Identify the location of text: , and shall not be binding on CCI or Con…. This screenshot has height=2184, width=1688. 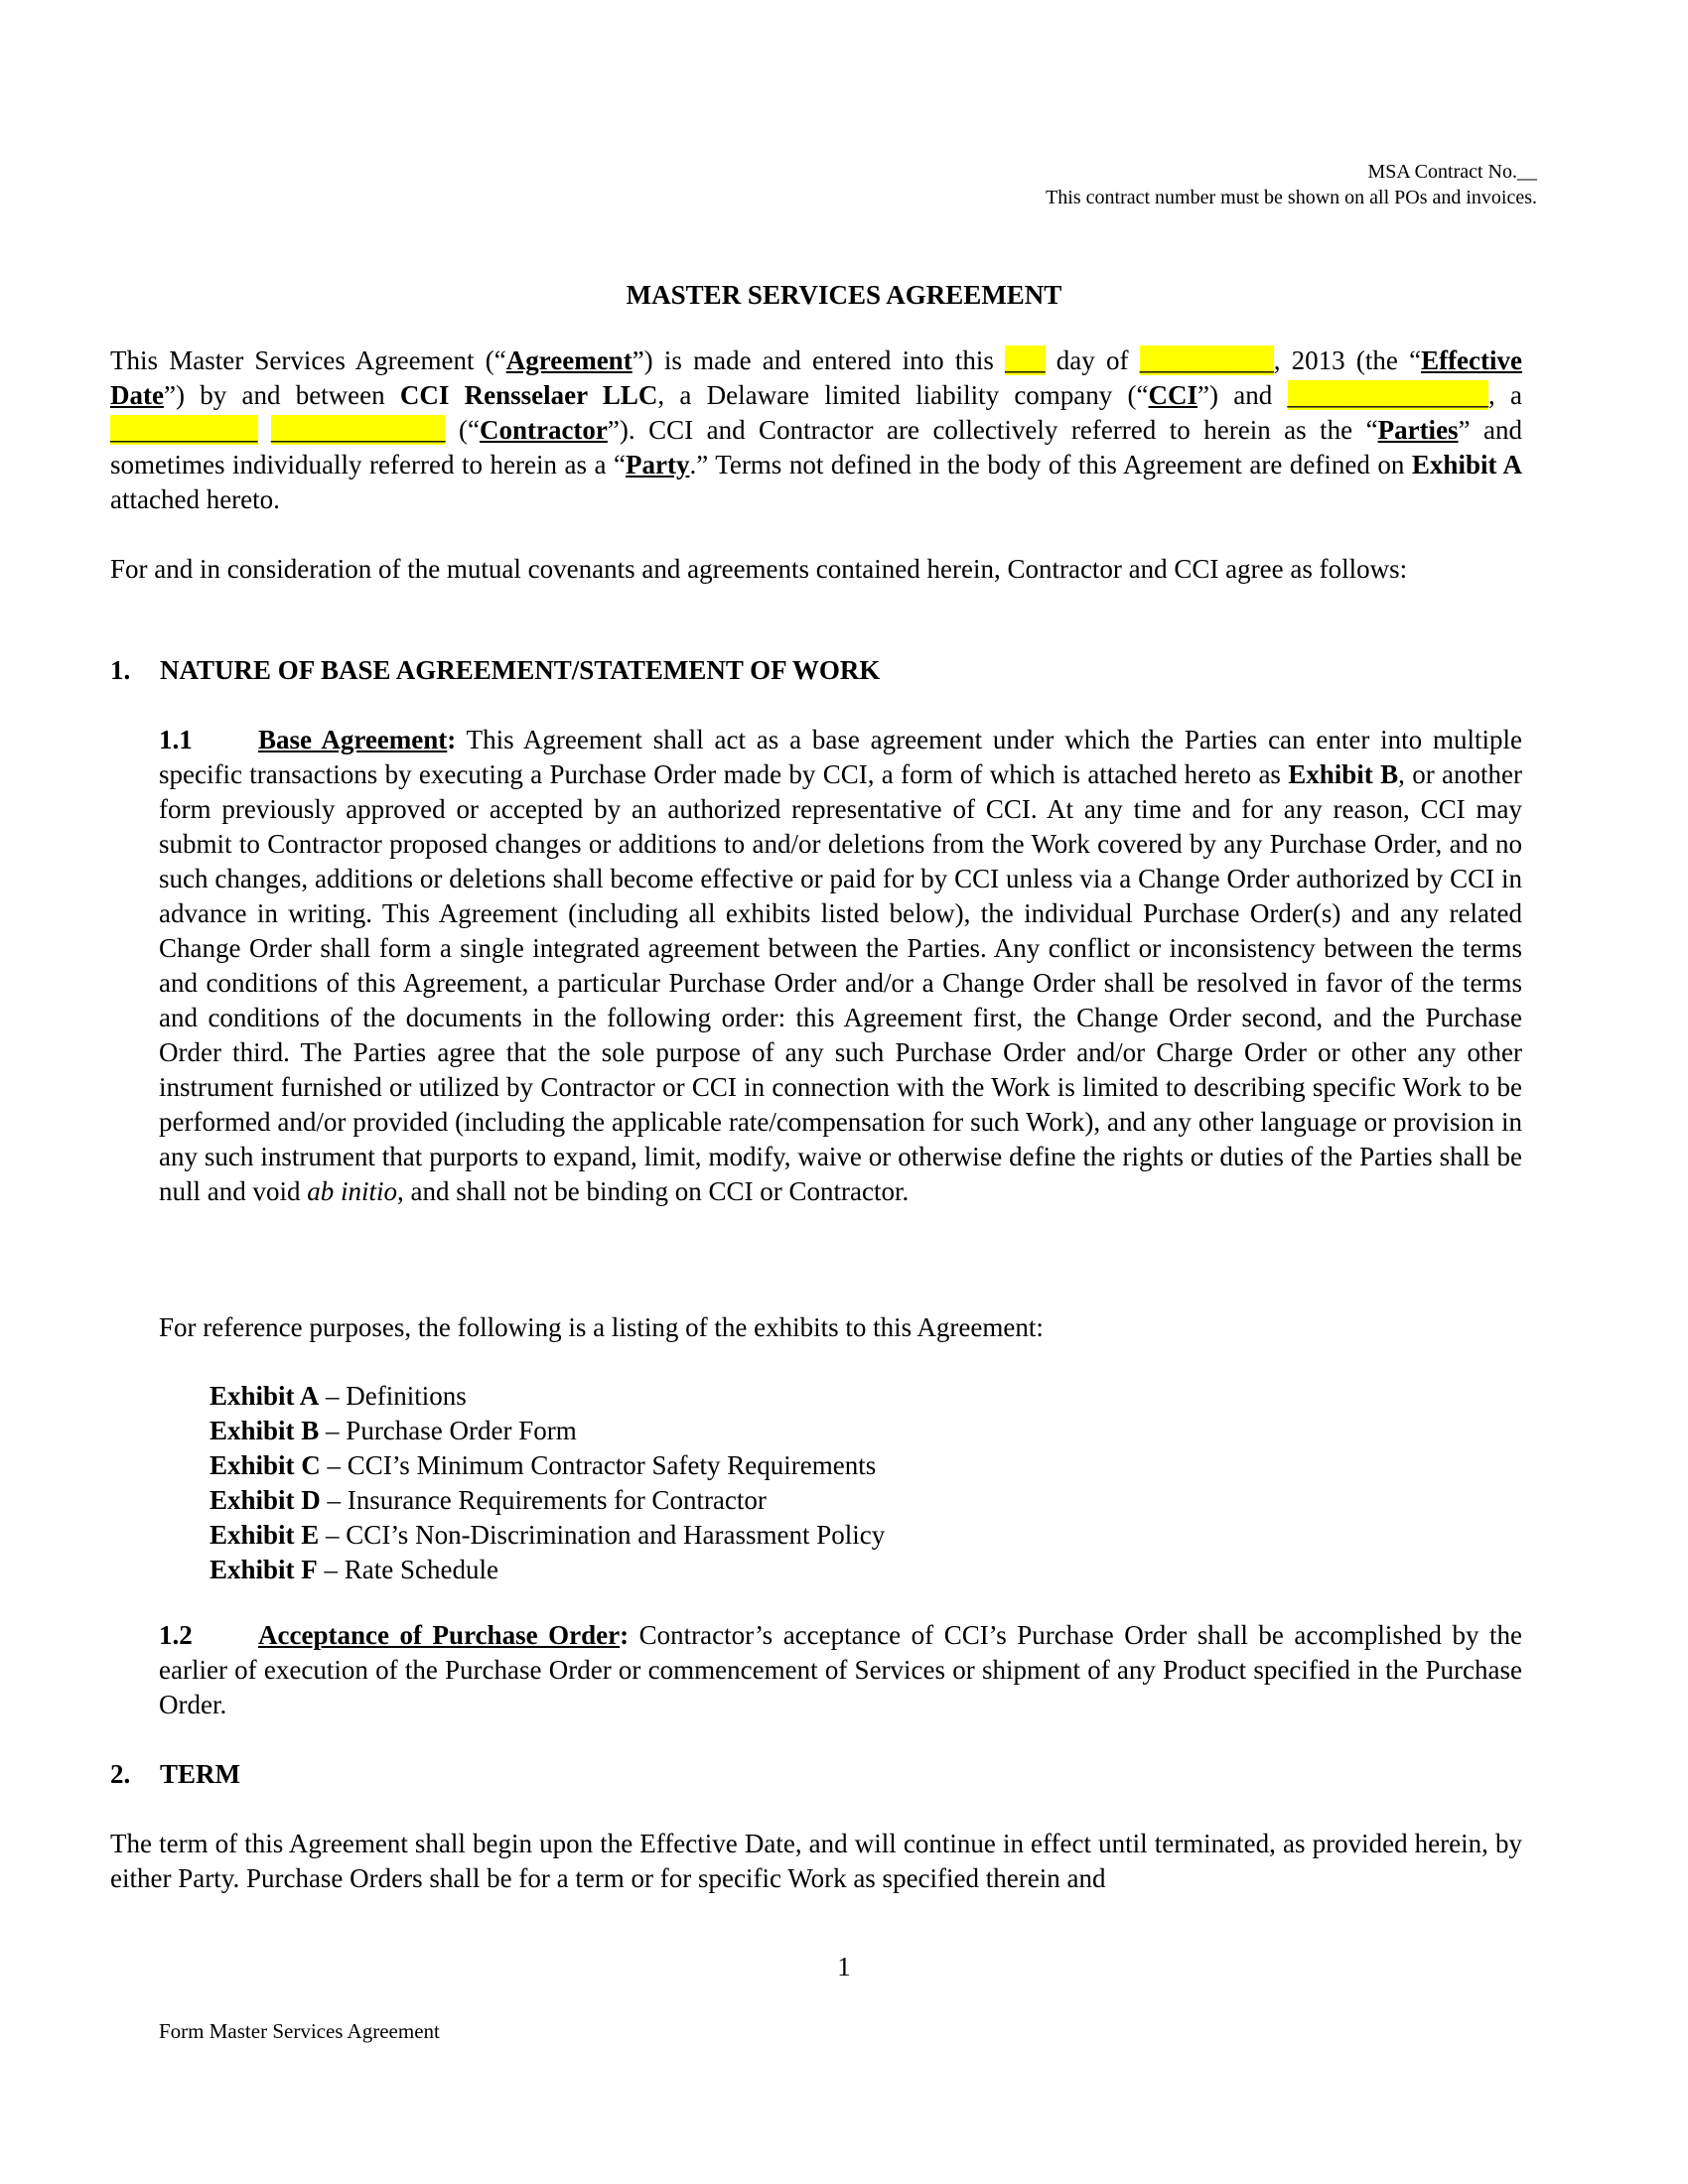
(653, 1191).